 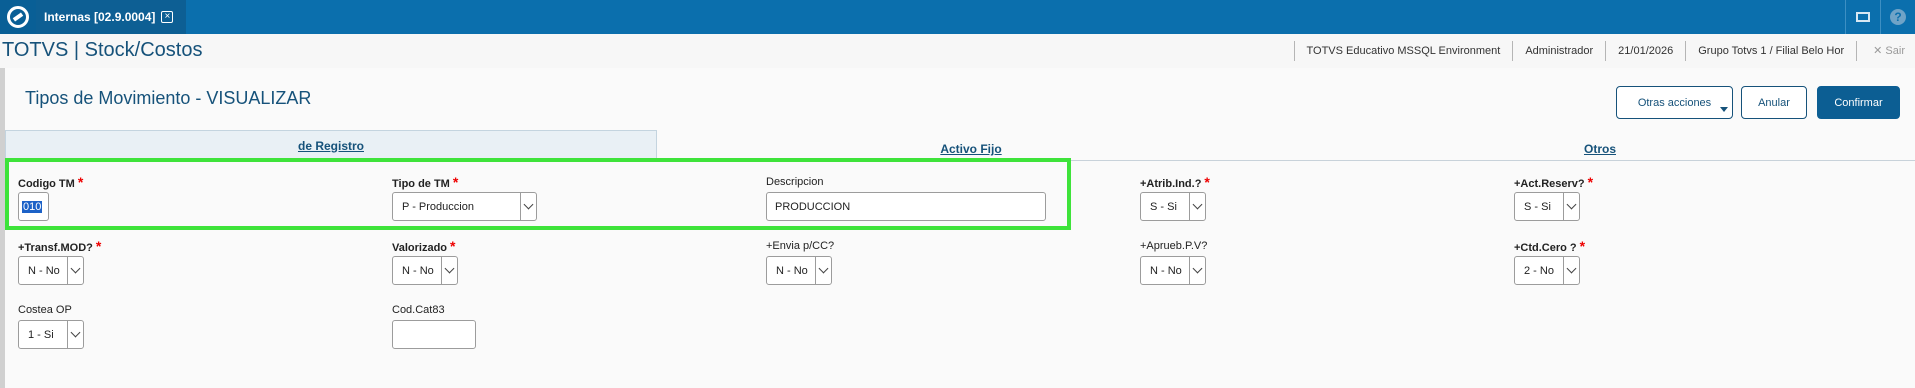 I want to click on field-envia-pcc: +Envia p/CC? N - No, so click(x=800, y=262).